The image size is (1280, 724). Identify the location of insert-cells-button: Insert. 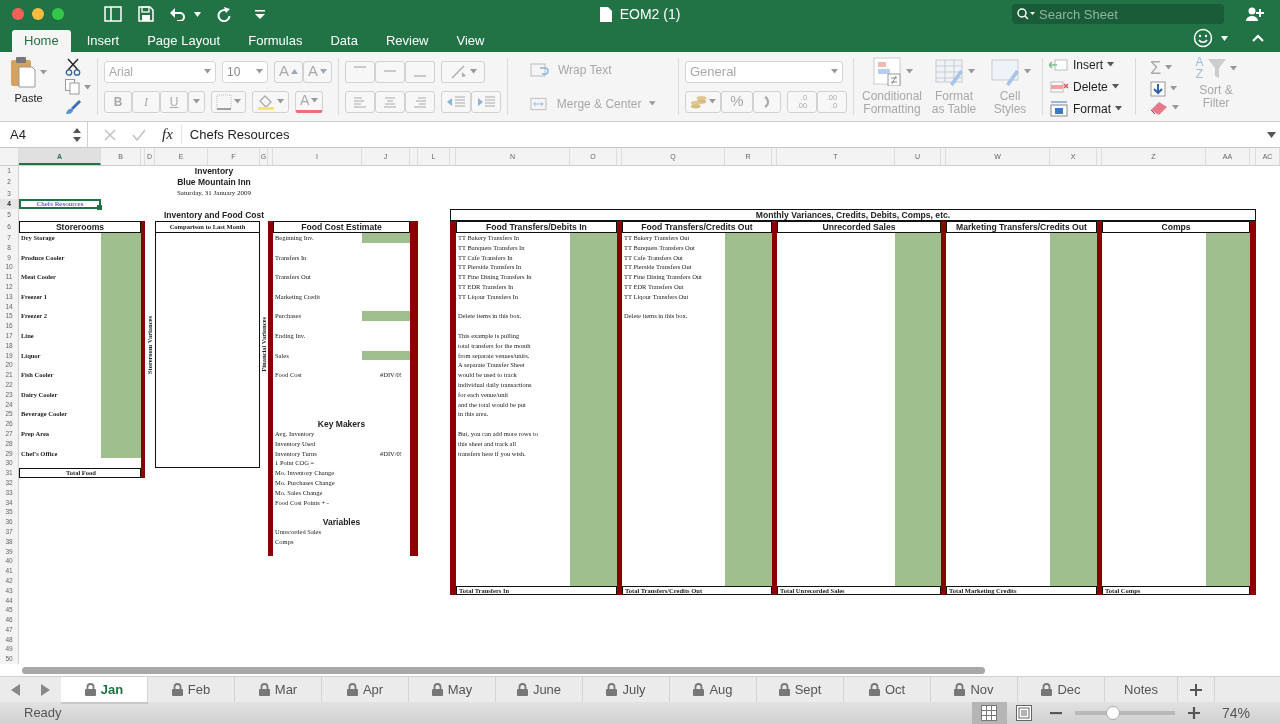
(1089, 64).